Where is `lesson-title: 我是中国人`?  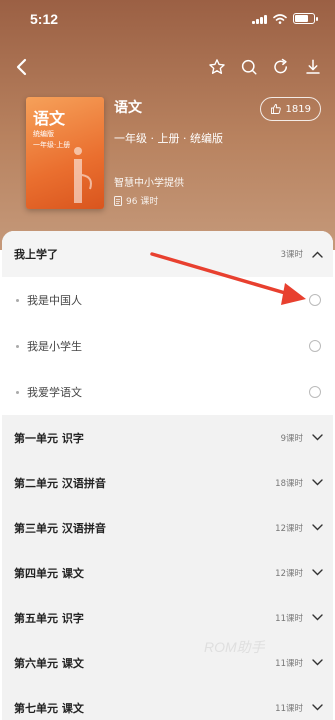 lesson-title: 我是中国人 is located at coordinates (54, 300).